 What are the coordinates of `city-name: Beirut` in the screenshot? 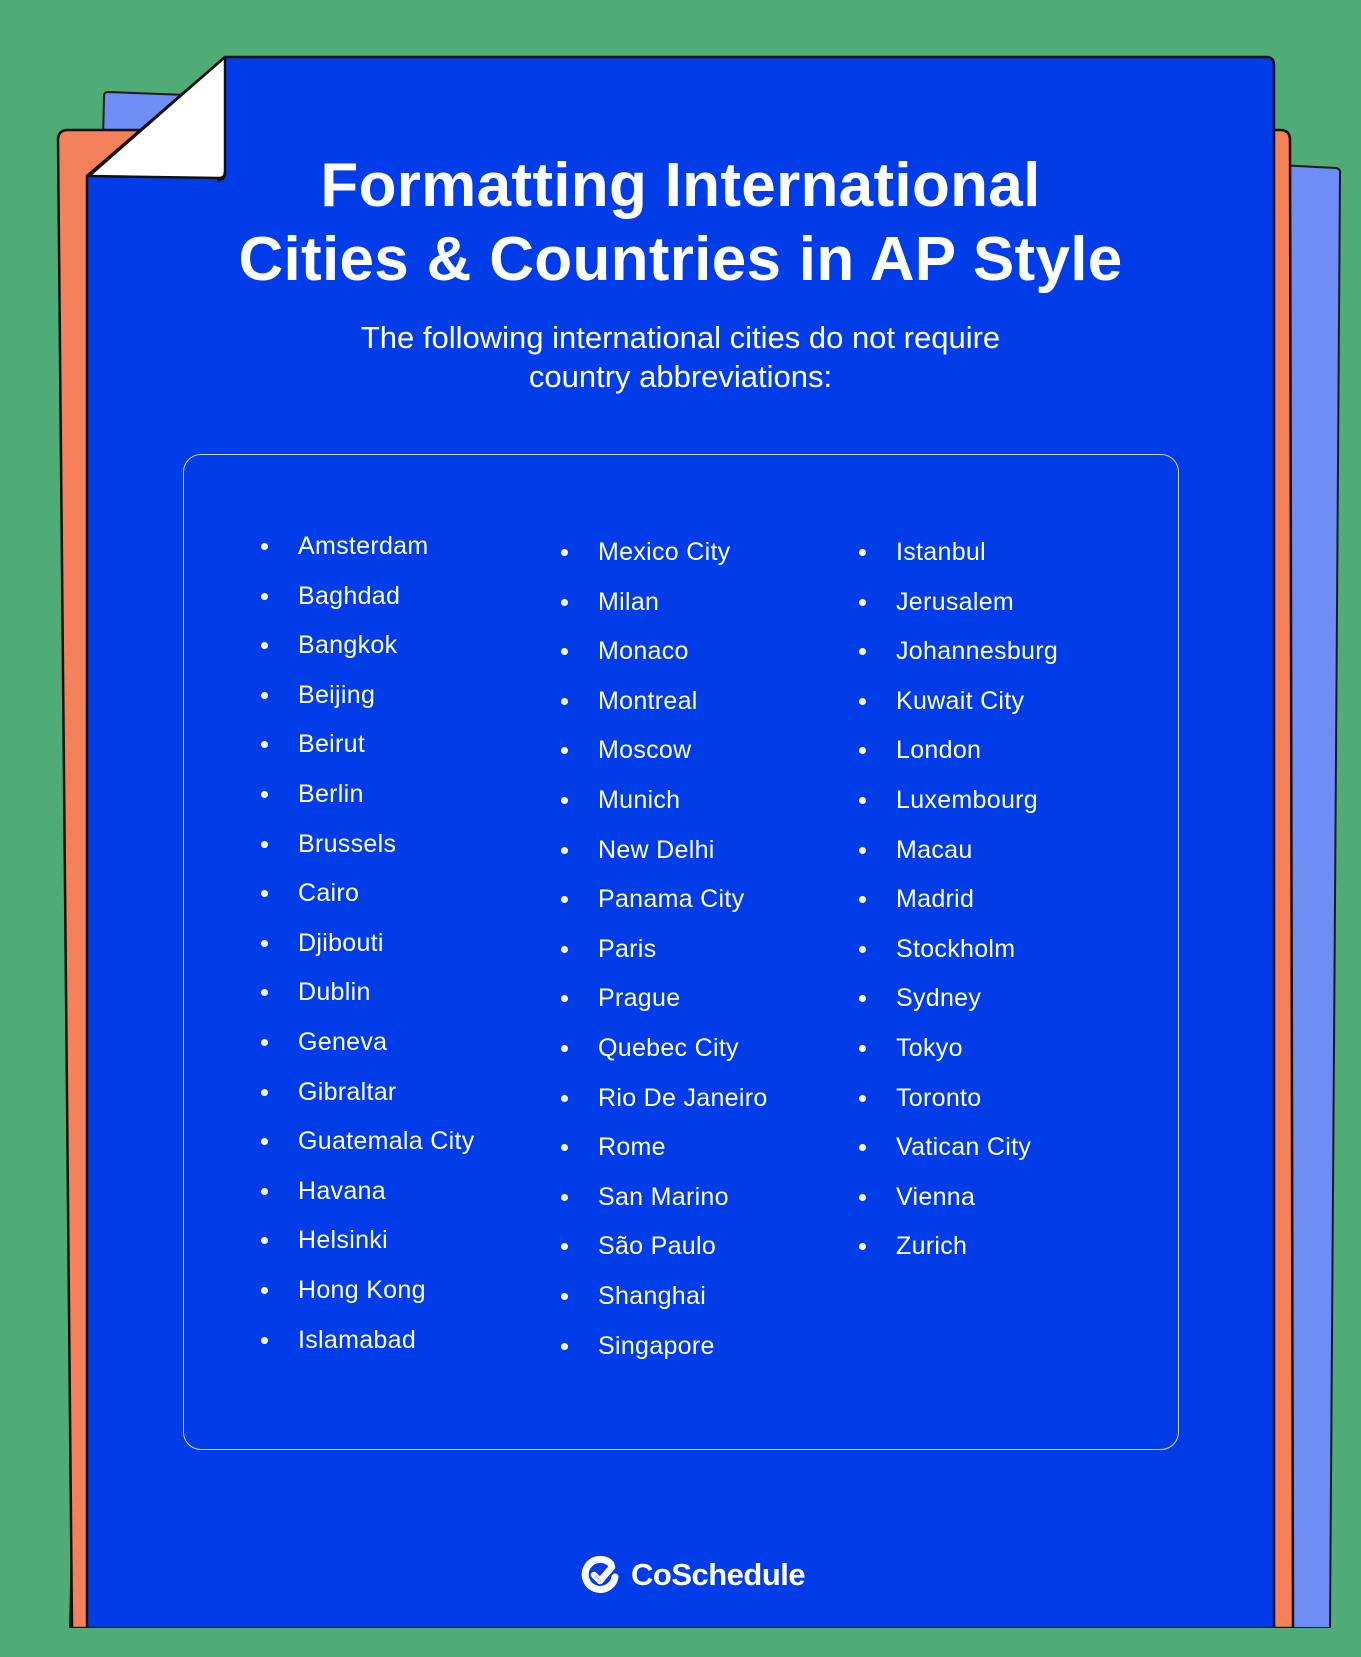 It's located at (332, 744).